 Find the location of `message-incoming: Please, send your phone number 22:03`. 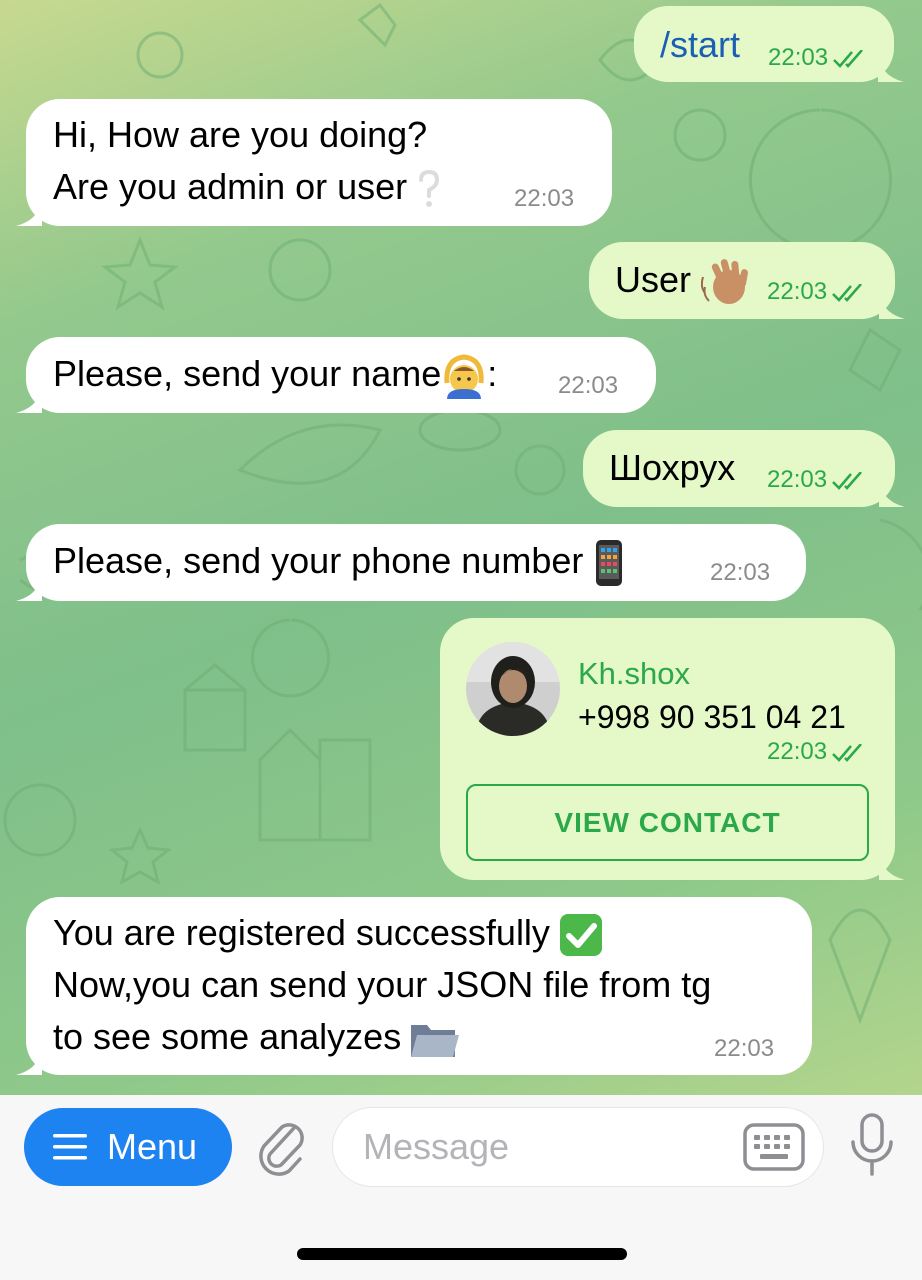

message-incoming: Please, send your phone number 22:03 is located at coordinates (411, 562).